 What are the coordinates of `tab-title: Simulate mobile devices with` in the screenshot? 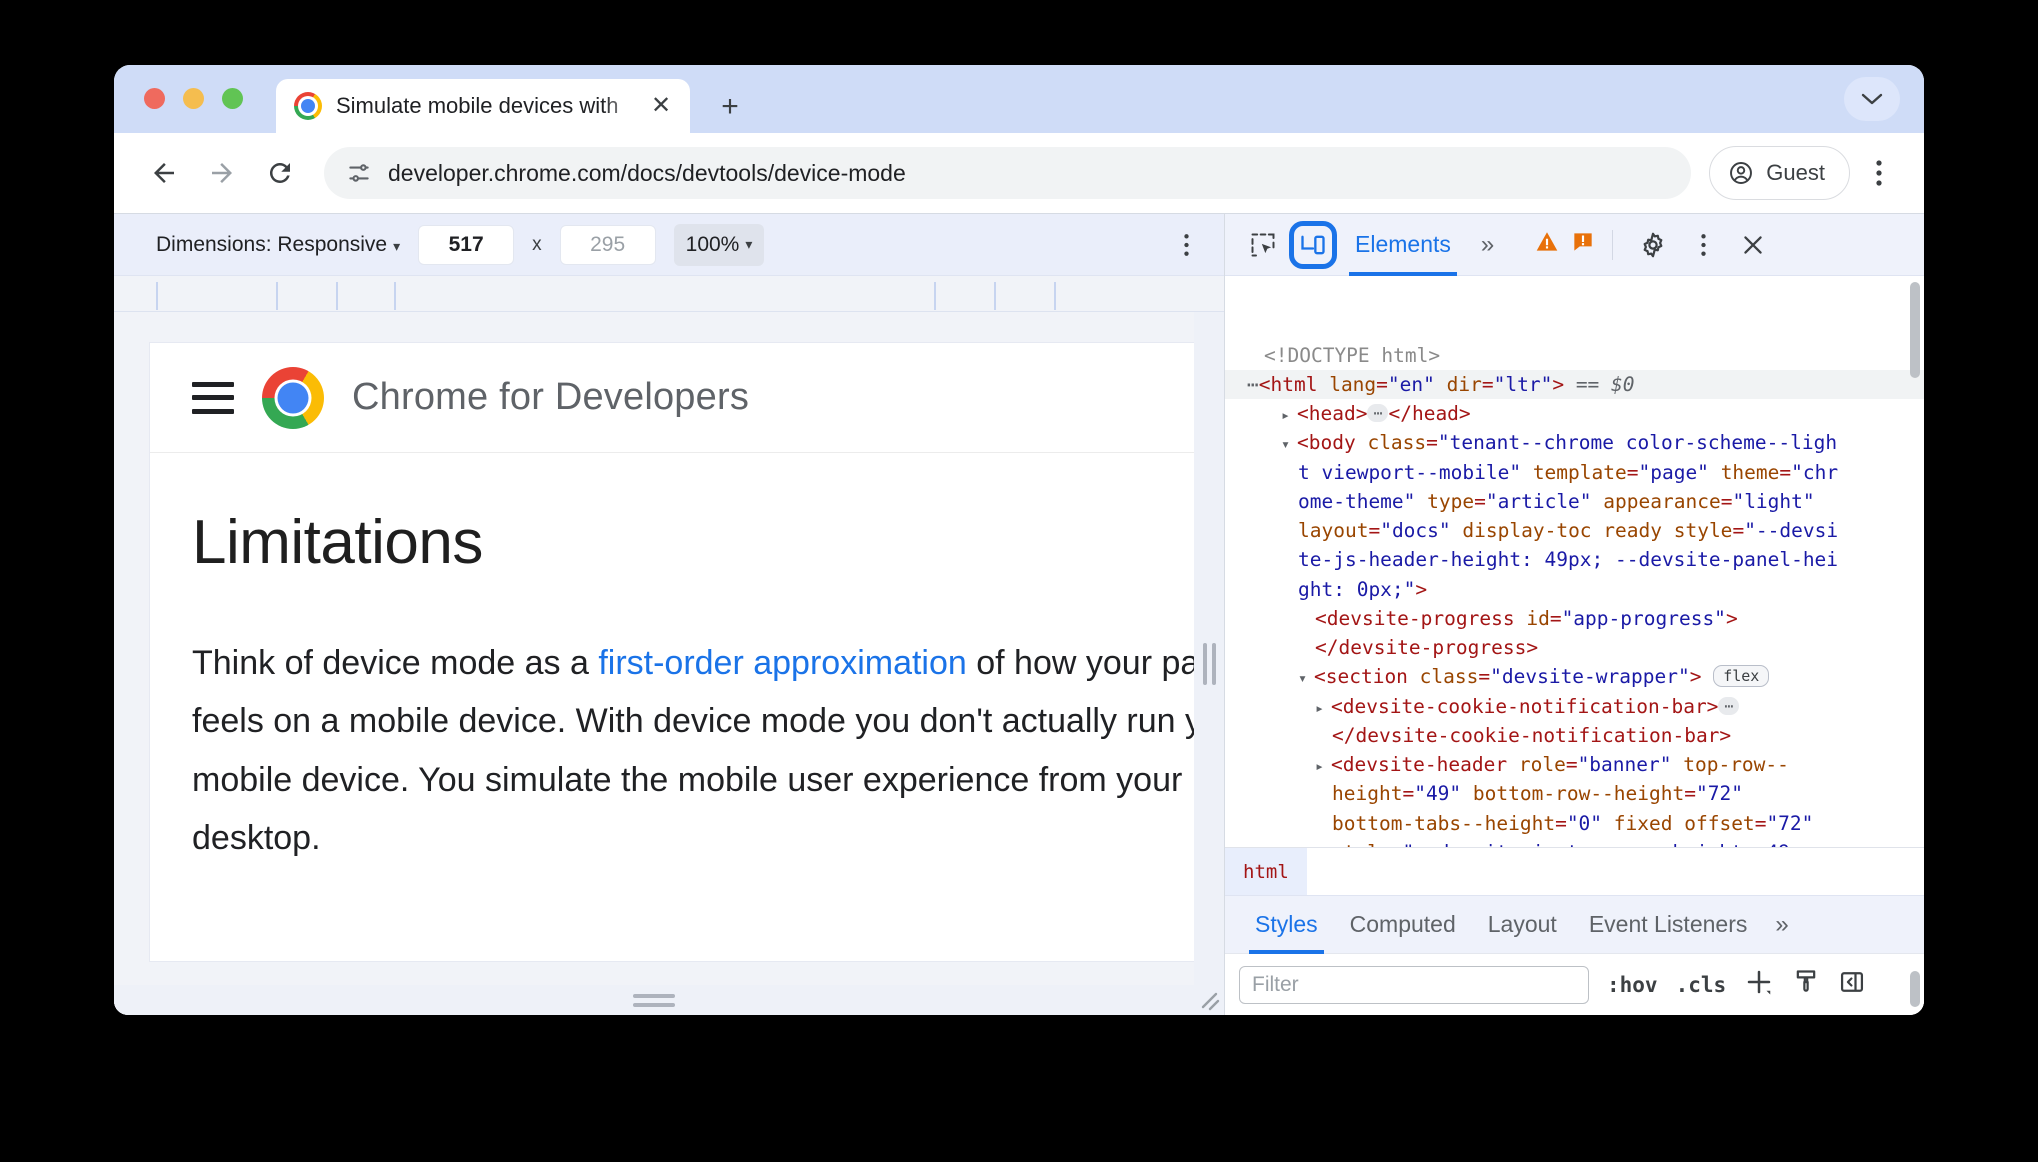 It's located at (477, 105).